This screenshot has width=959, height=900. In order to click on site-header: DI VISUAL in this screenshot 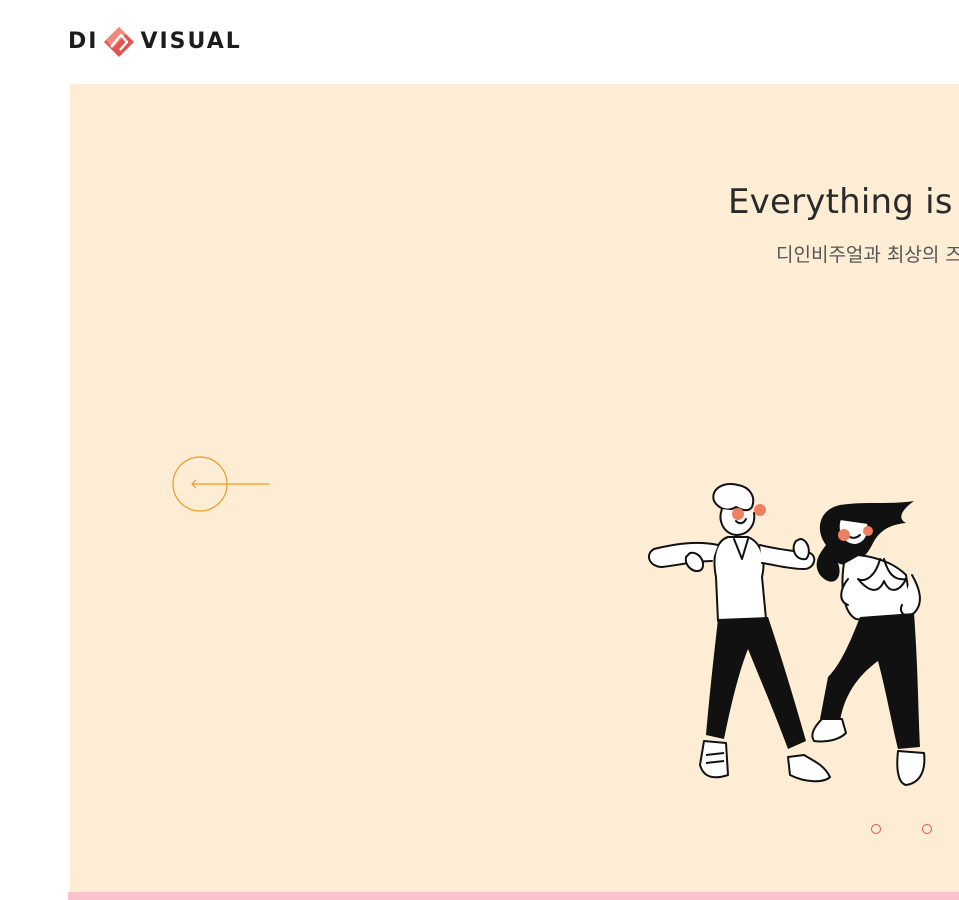, I will do `click(479, 42)`.